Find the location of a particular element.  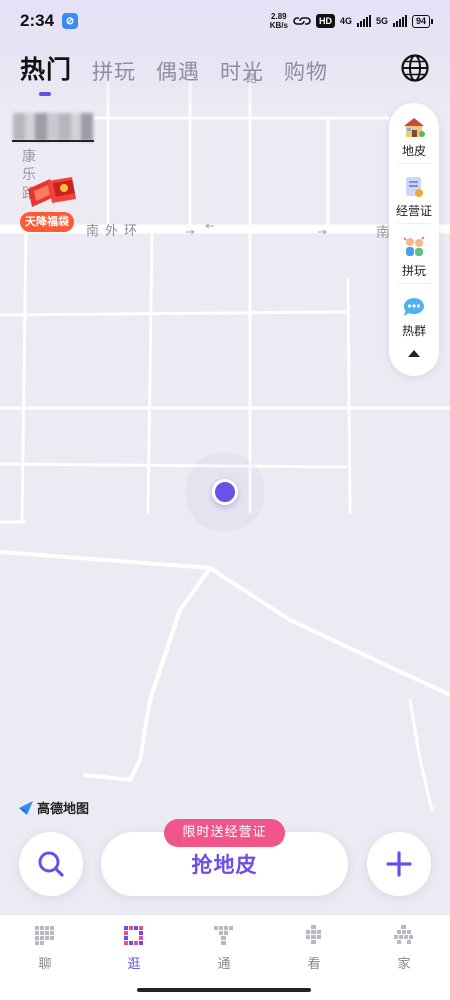

watch-pixel-icon is located at coordinates (313, 934).